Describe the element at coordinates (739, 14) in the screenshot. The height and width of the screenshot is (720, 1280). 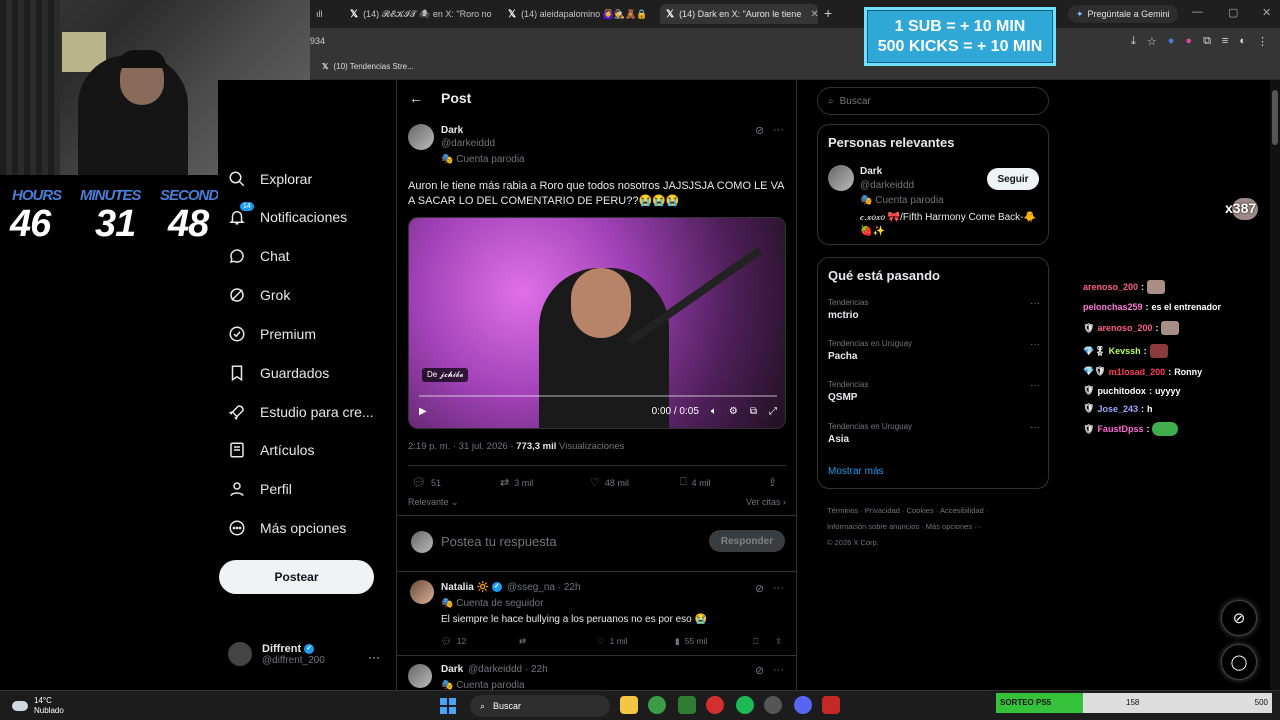
I see `browser-tab-active: 𝕏 (14) Dark en X: "Auron le tiene ✕` at that location.